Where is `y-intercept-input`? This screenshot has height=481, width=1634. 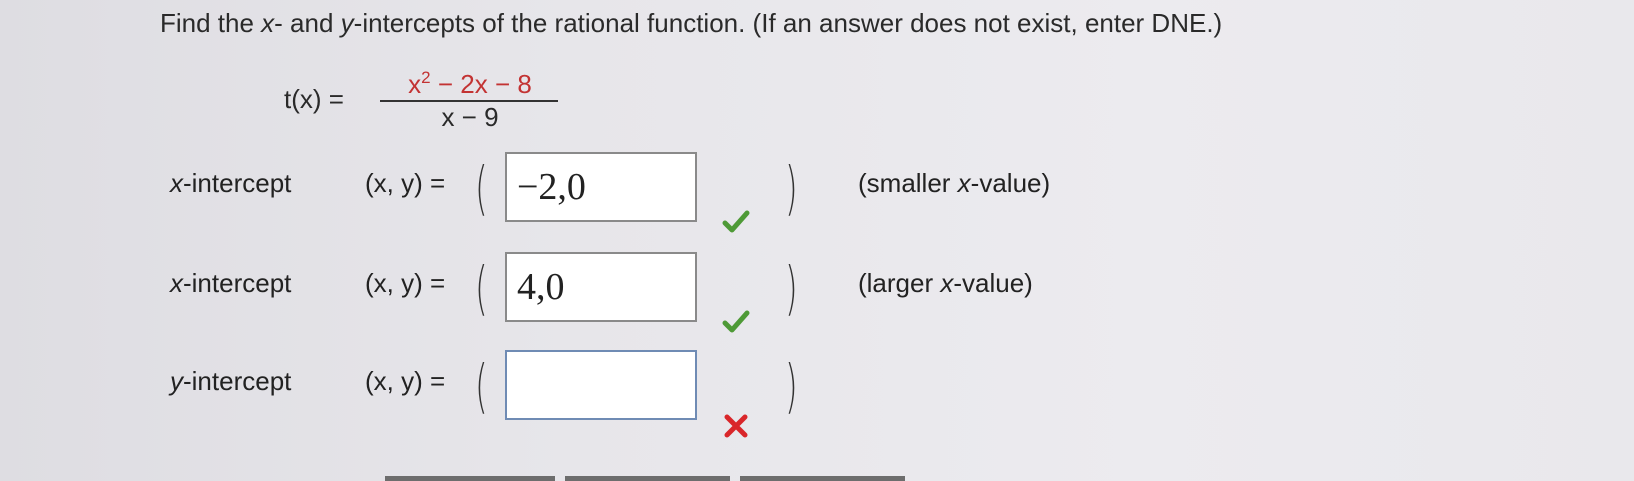 y-intercept-input is located at coordinates (601, 385).